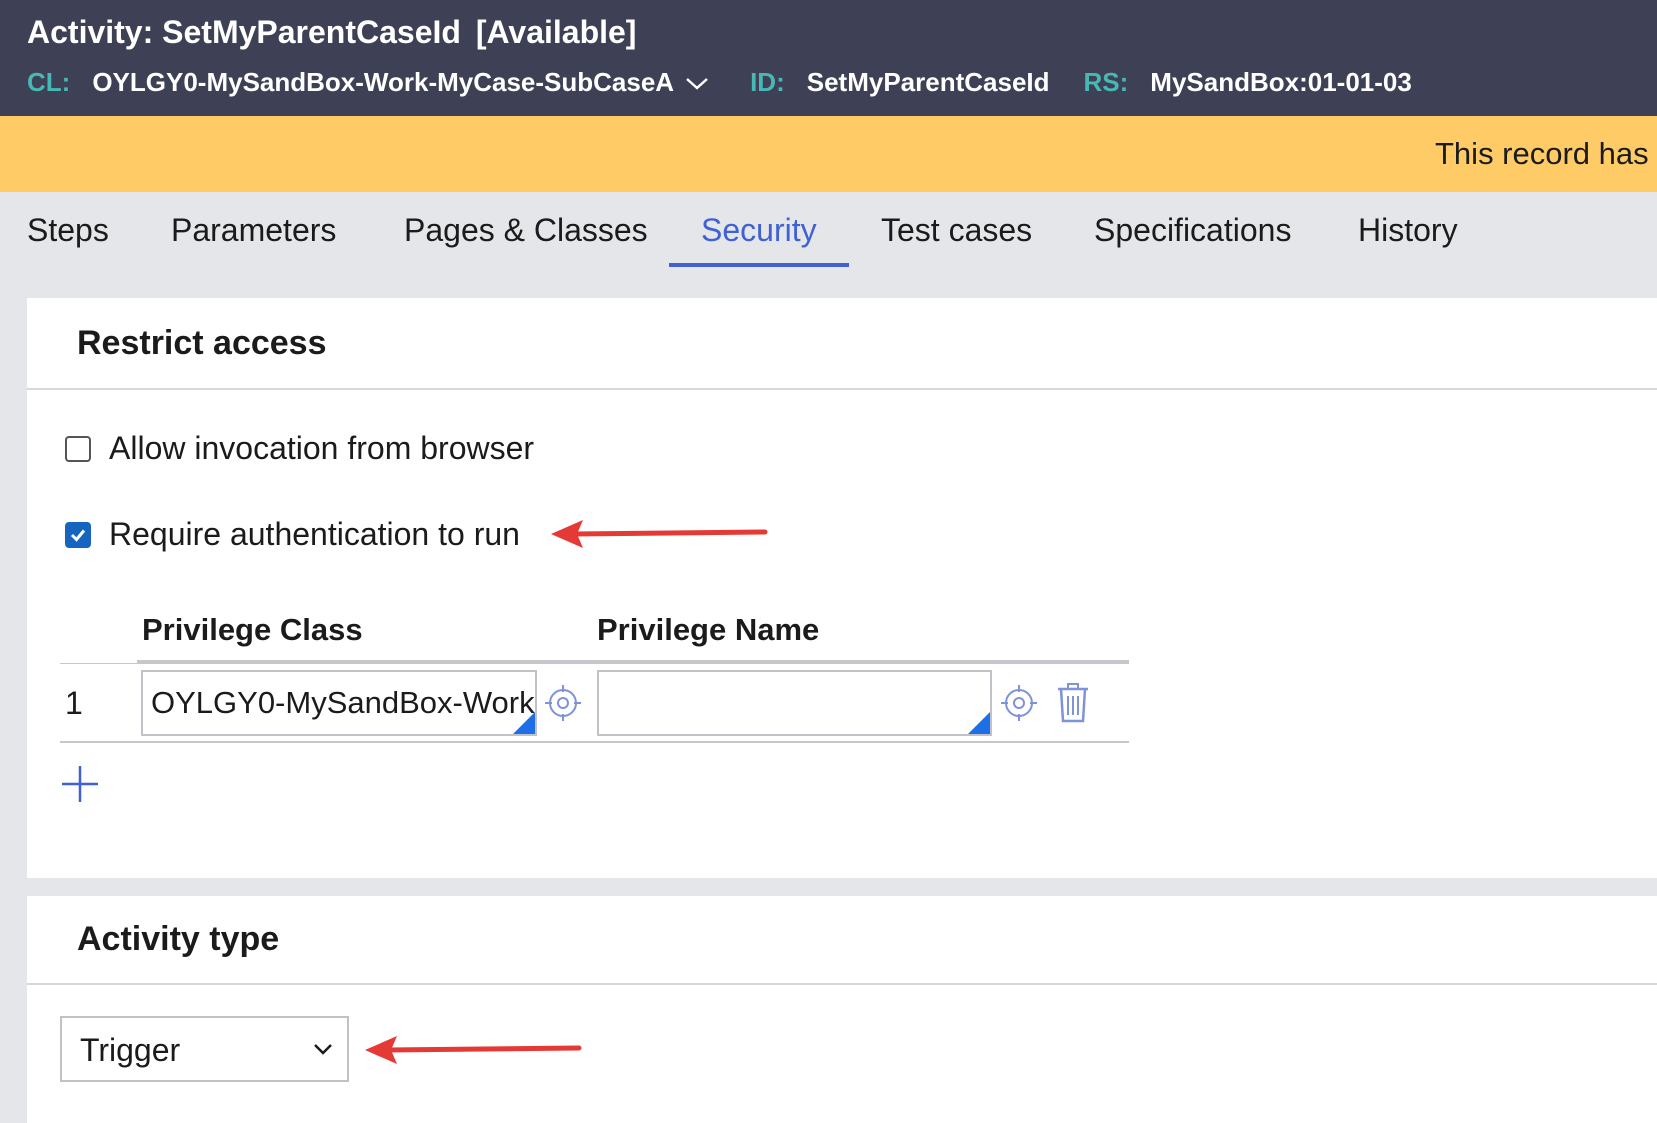 The height and width of the screenshot is (1123, 1657). I want to click on allow-browser-checkbox, so click(78, 448).